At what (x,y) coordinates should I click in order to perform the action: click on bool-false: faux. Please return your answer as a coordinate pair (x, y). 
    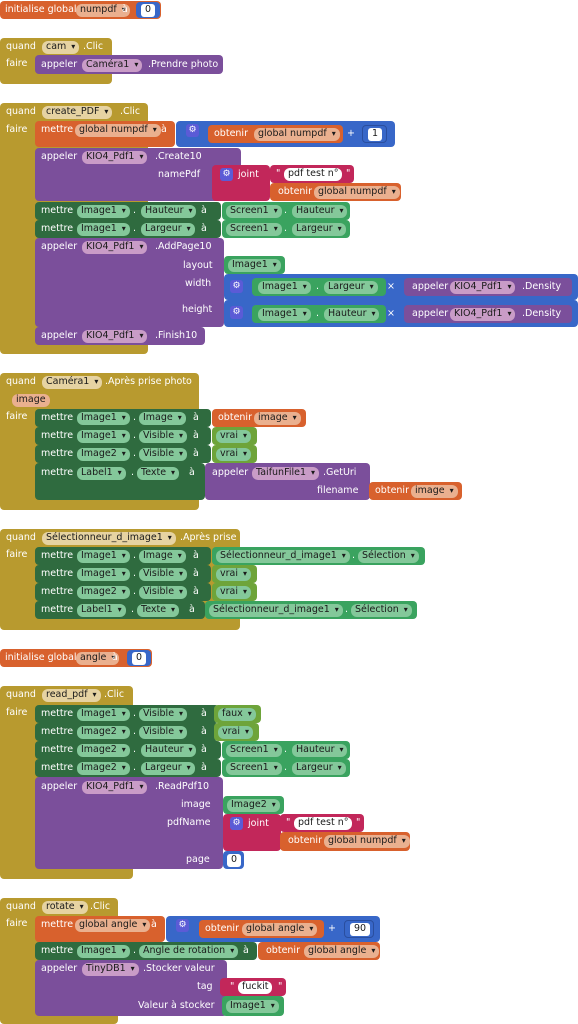
    Looking at the image, I should click on (237, 714).